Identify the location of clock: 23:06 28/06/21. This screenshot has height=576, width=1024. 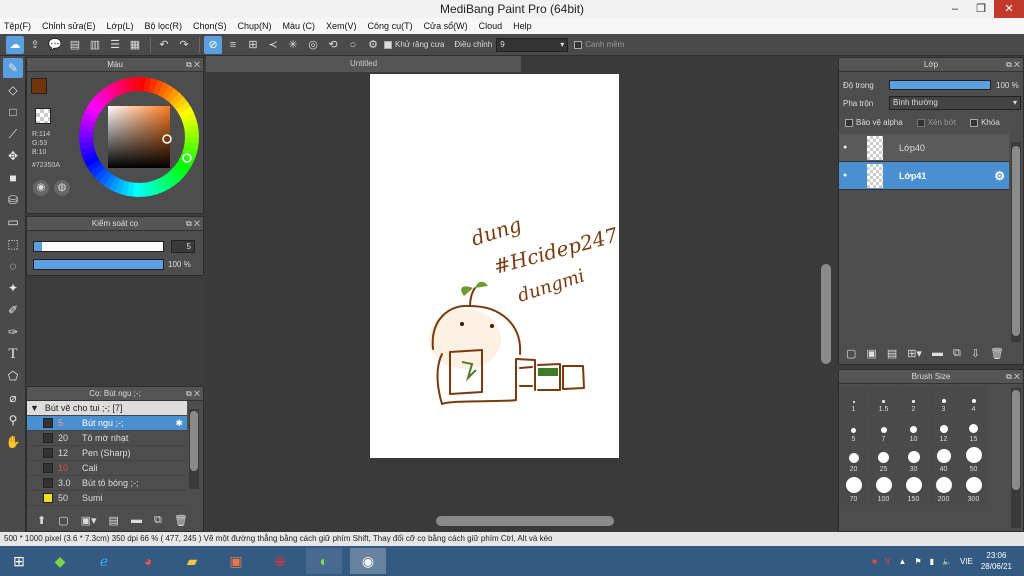
(996, 561).